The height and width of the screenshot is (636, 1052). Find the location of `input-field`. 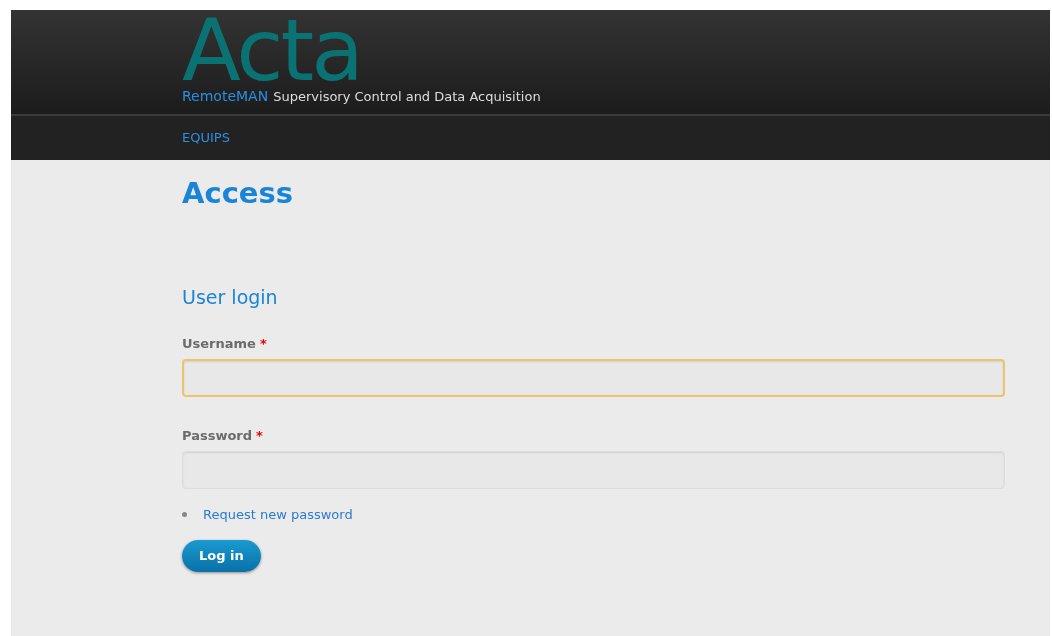

input-field is located at coordinates (593, 377).